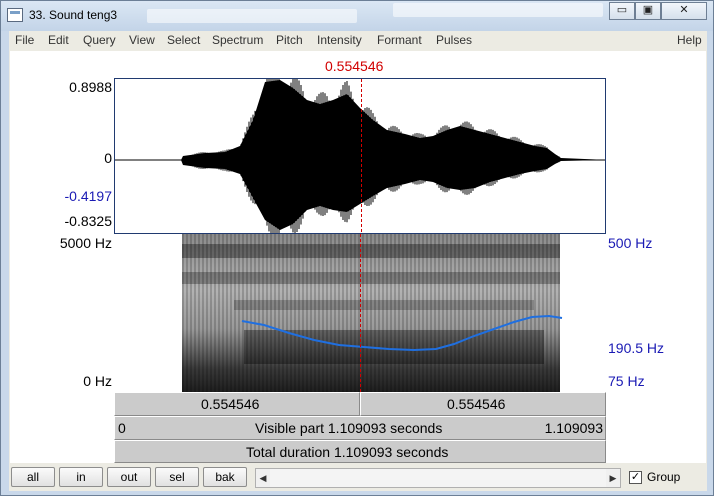  What do you see at coordinates (225, 477) in the screenshot?
I see `zoom-back-button: bak` at bounding box center [225, 477].